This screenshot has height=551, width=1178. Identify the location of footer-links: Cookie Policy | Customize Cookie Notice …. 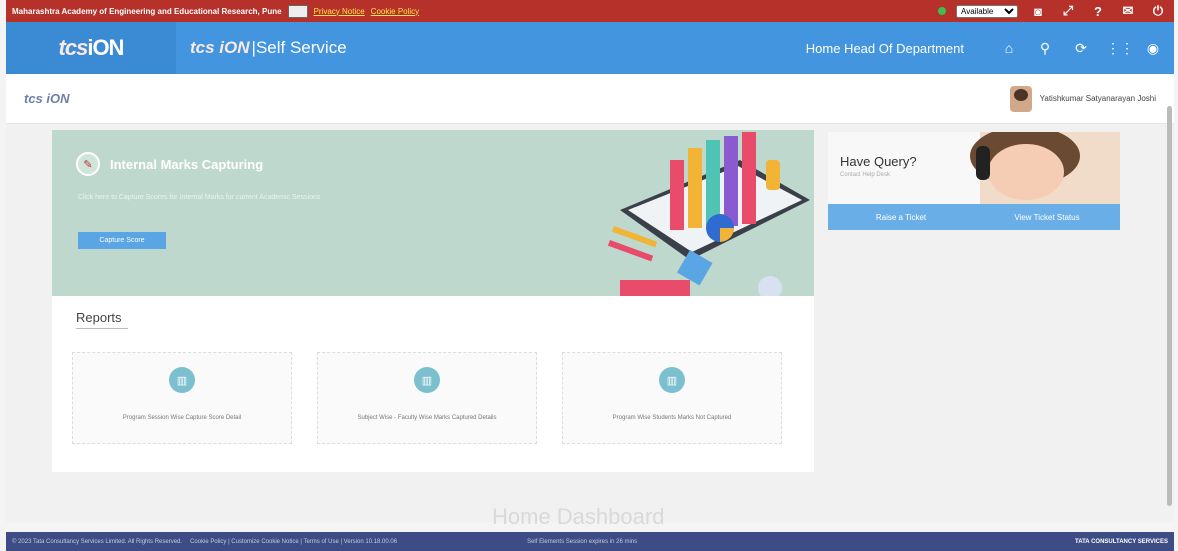
(293, 542).